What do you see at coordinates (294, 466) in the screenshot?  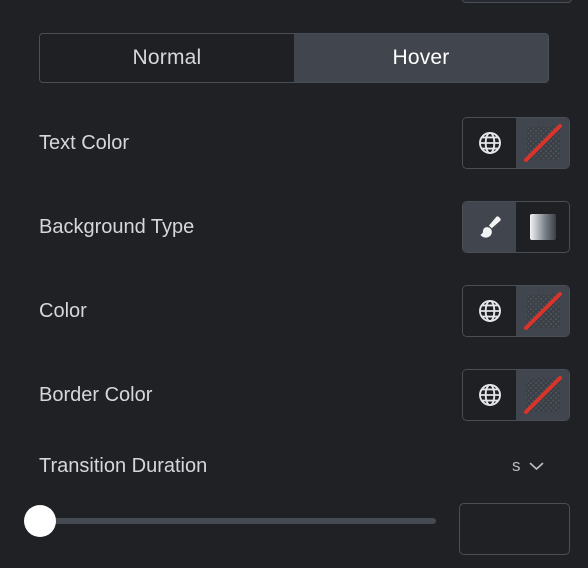 I see `row-transition-duration: Transition Duration s` at bounding box center [294, 466].